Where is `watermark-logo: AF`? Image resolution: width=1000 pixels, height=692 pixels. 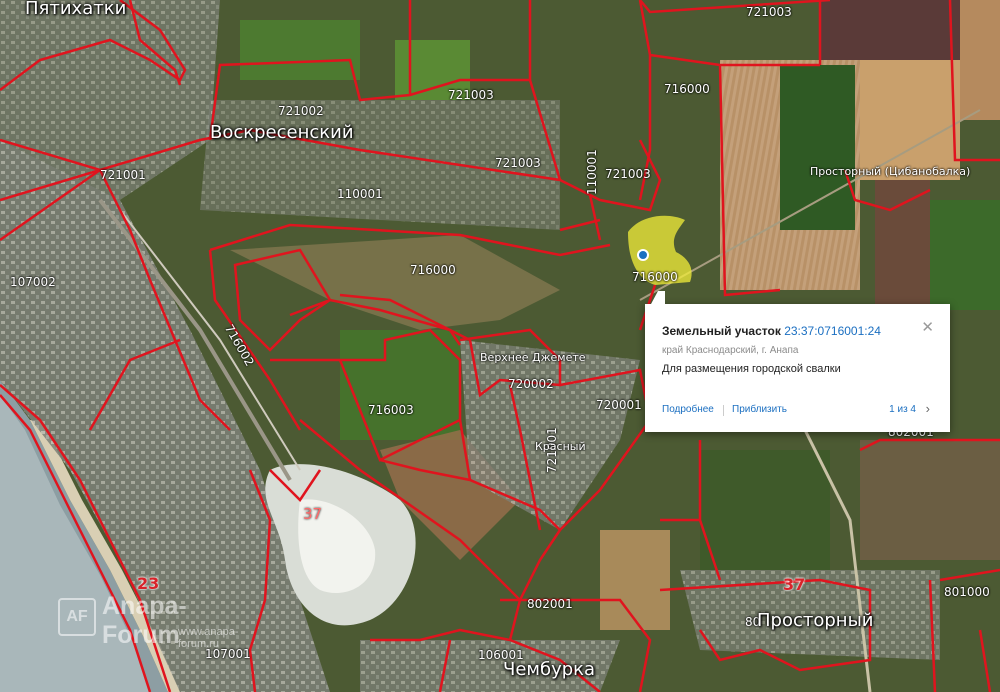 watermark-logo: AF is located at coordinates (77, 617).